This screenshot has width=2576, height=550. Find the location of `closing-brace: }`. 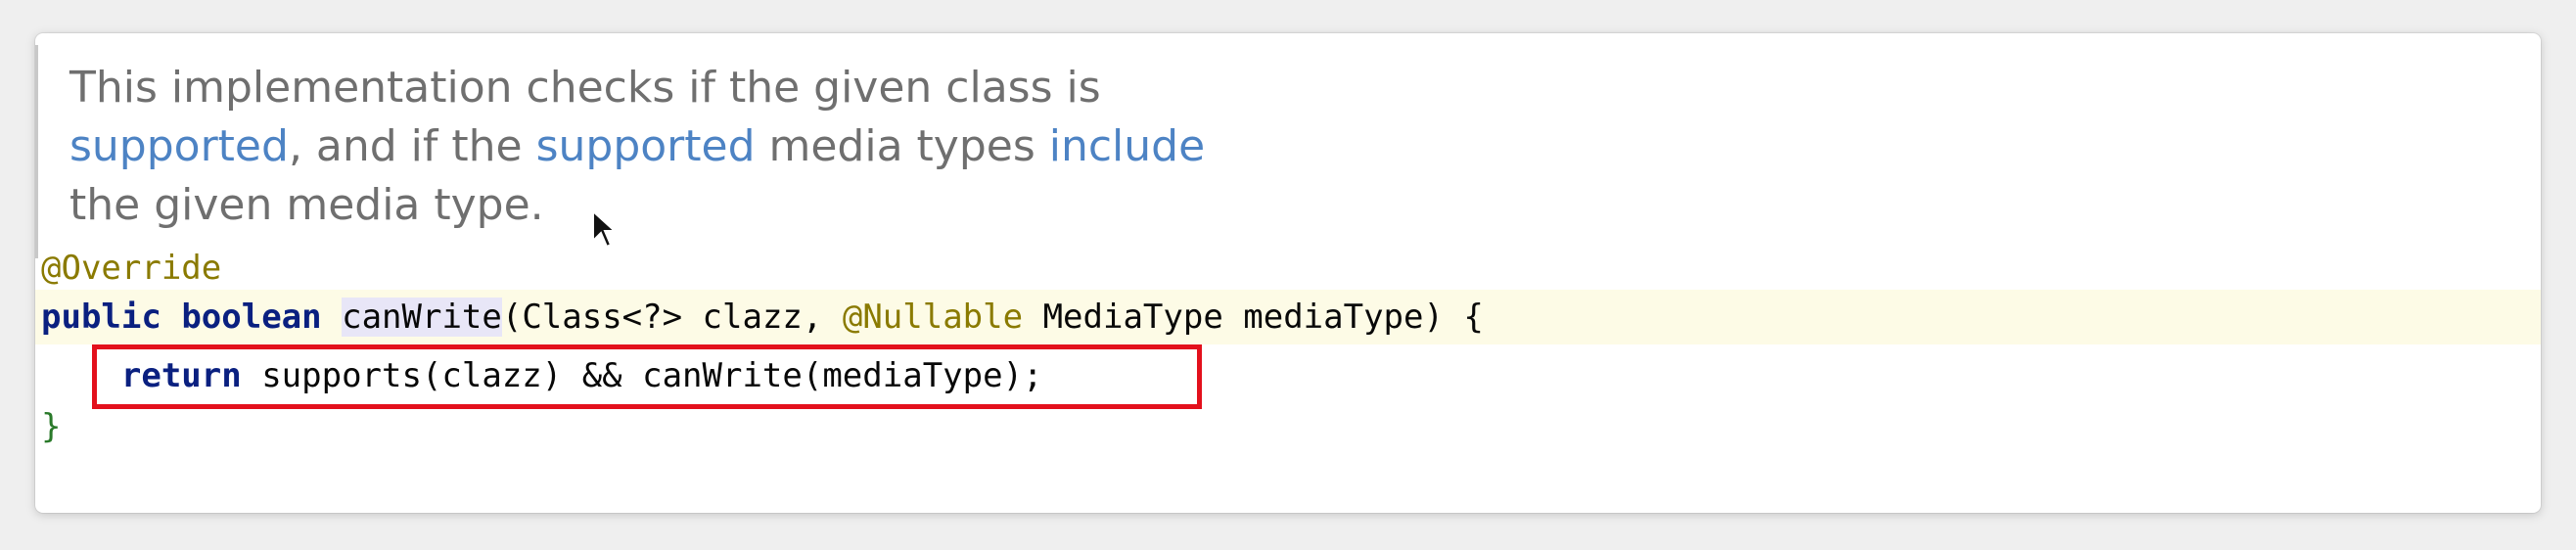

closing-brace: } is located at coordinates (52, 426).